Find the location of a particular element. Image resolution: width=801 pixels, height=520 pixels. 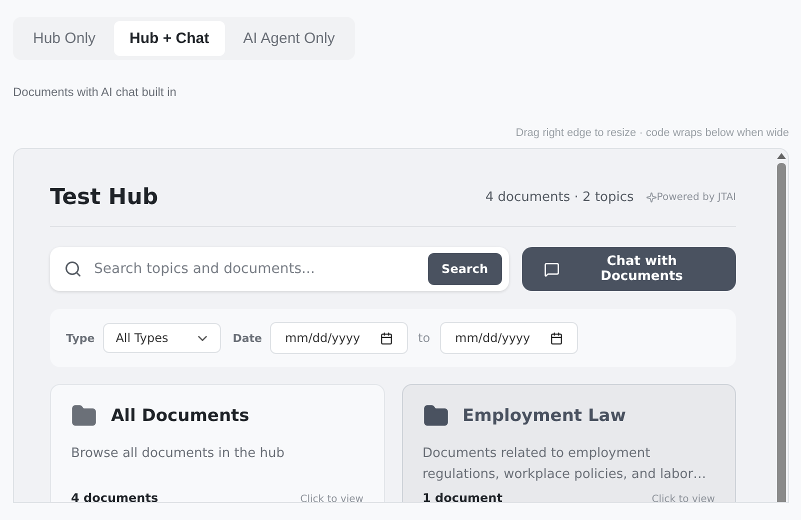

topic-card: All Documents Browse all documents in the hub 4 documents Click to view is located at coordinates (217, 443).